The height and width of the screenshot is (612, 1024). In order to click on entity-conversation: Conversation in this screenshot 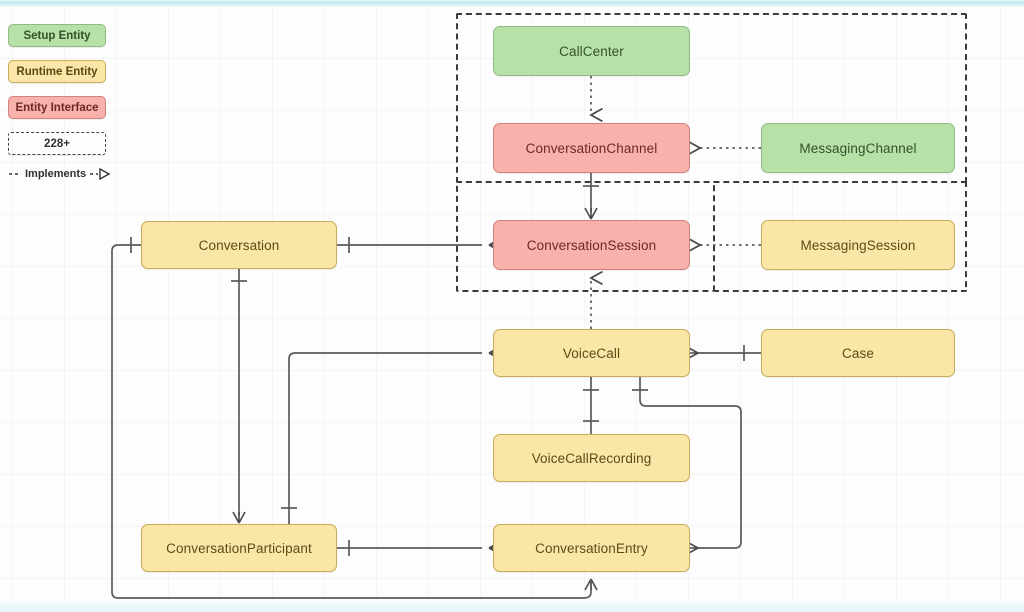, I will do `click(239, 245)`.